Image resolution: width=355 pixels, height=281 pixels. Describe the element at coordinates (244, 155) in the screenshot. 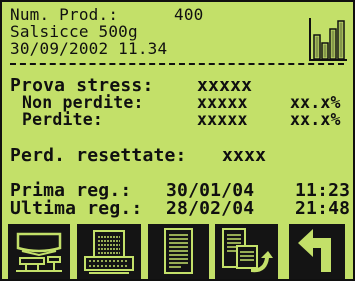

I see `reset-losses-value: xxxx` at that location.